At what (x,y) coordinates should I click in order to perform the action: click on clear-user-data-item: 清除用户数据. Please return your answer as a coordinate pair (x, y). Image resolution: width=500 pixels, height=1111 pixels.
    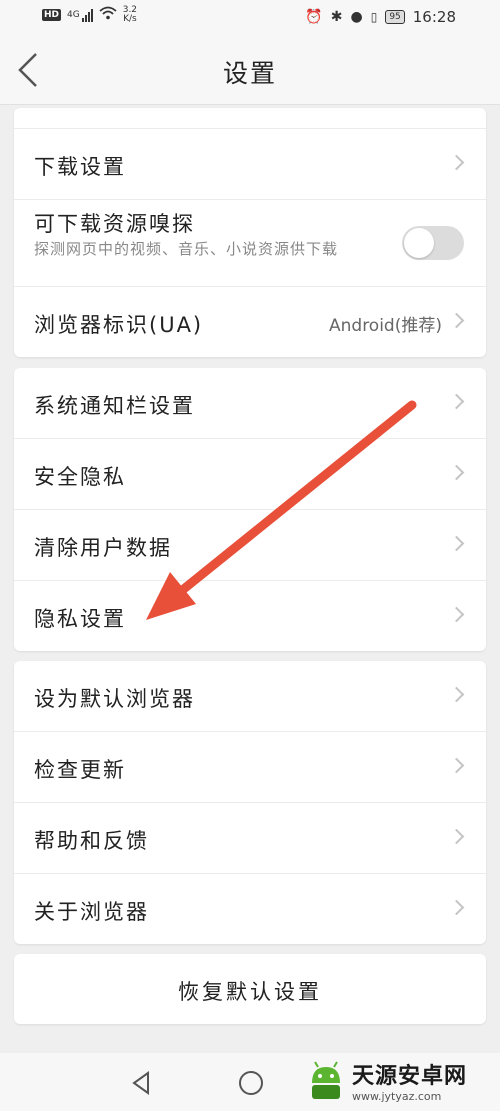
    Looking at the image, I should click on (250, 545).